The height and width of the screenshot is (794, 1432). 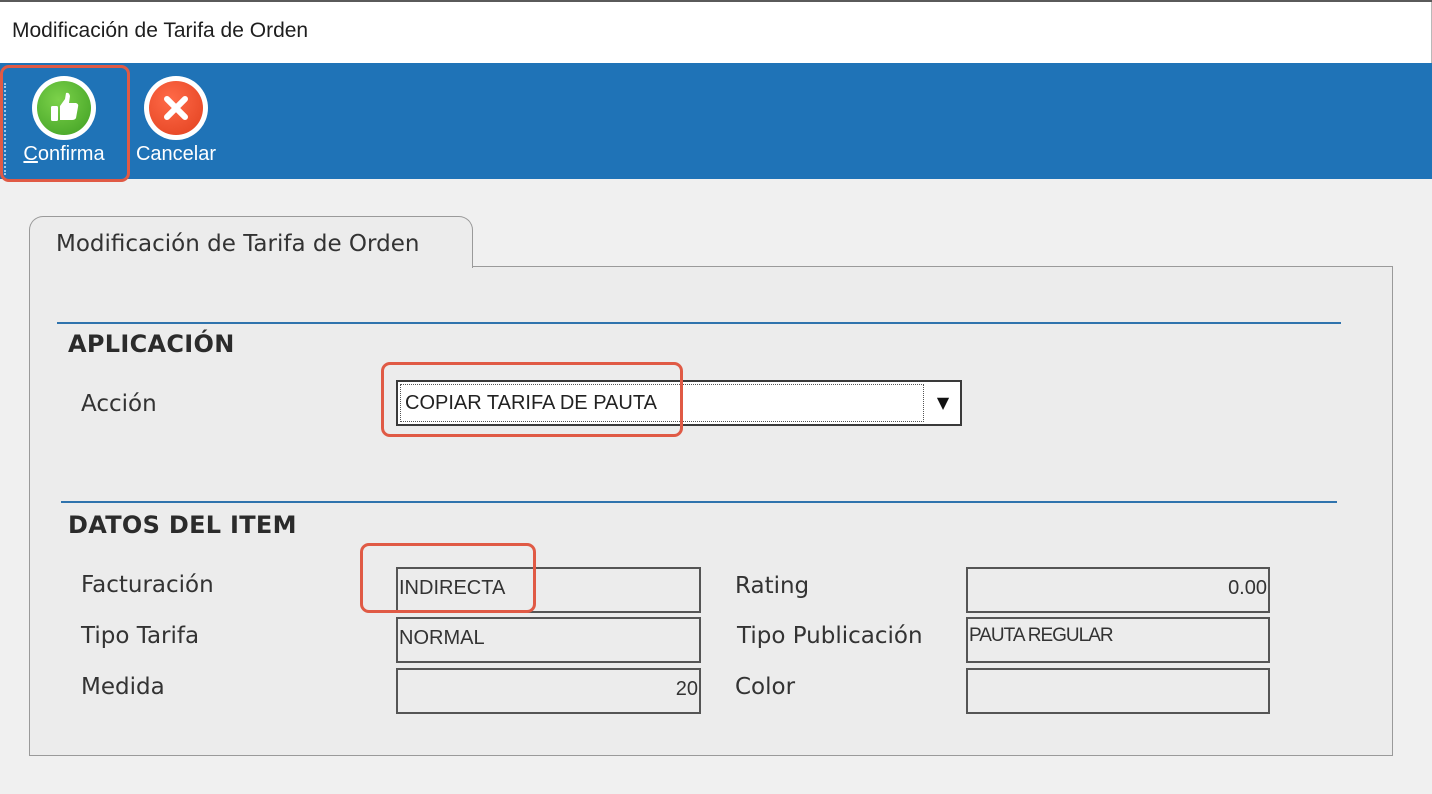 I want to click on confirm-label-mnemonic: C, so click(x=30, y=154).